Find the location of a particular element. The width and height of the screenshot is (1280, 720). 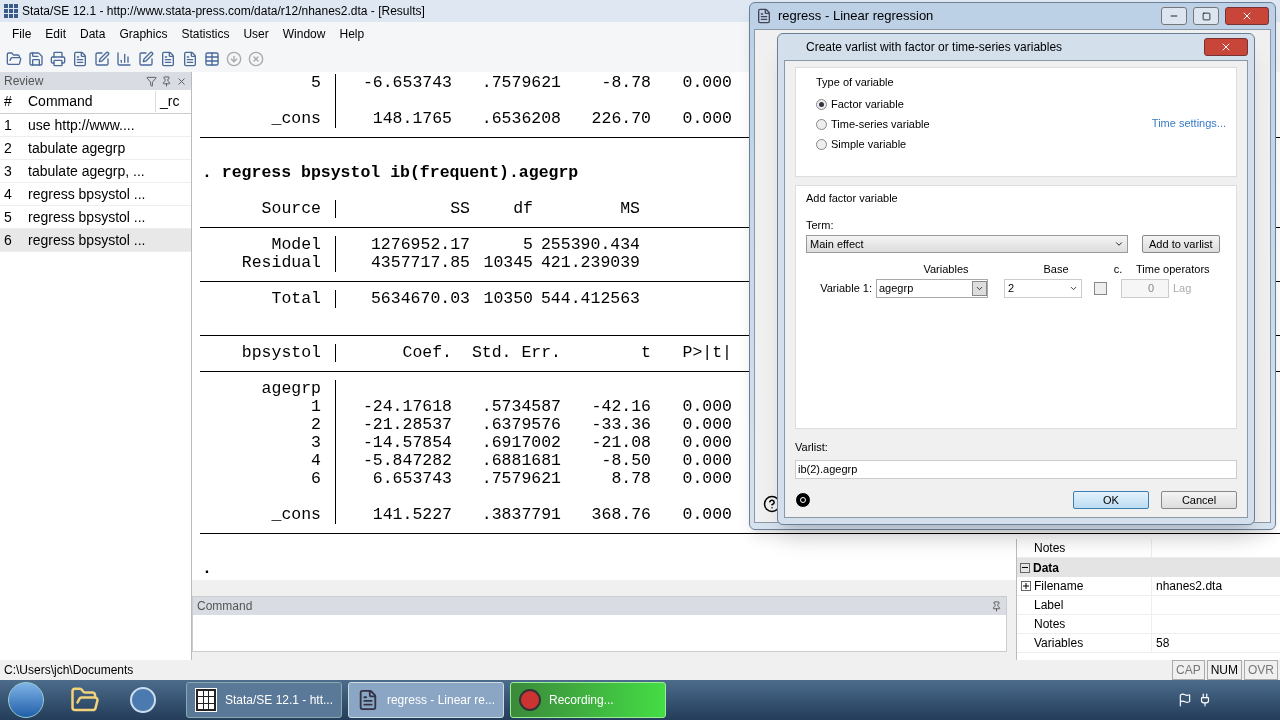

filter-icon is located at coordinates (151, 81).